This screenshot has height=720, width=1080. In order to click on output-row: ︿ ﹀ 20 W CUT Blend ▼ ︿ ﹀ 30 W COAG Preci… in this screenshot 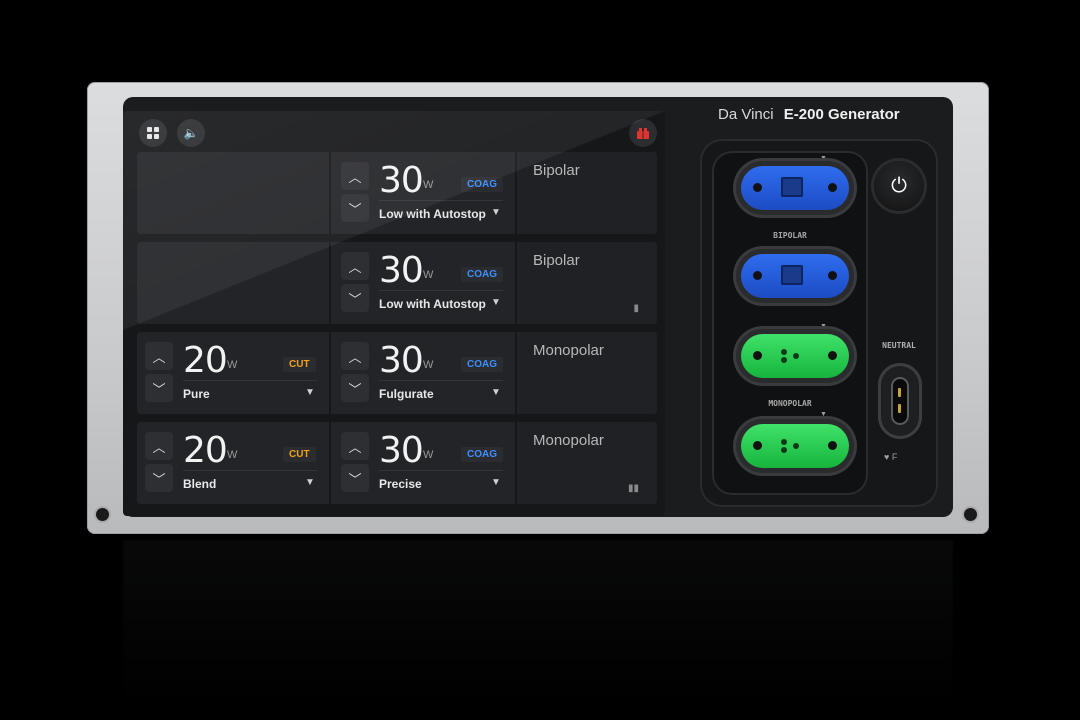, I will do `click(397, 463)`.